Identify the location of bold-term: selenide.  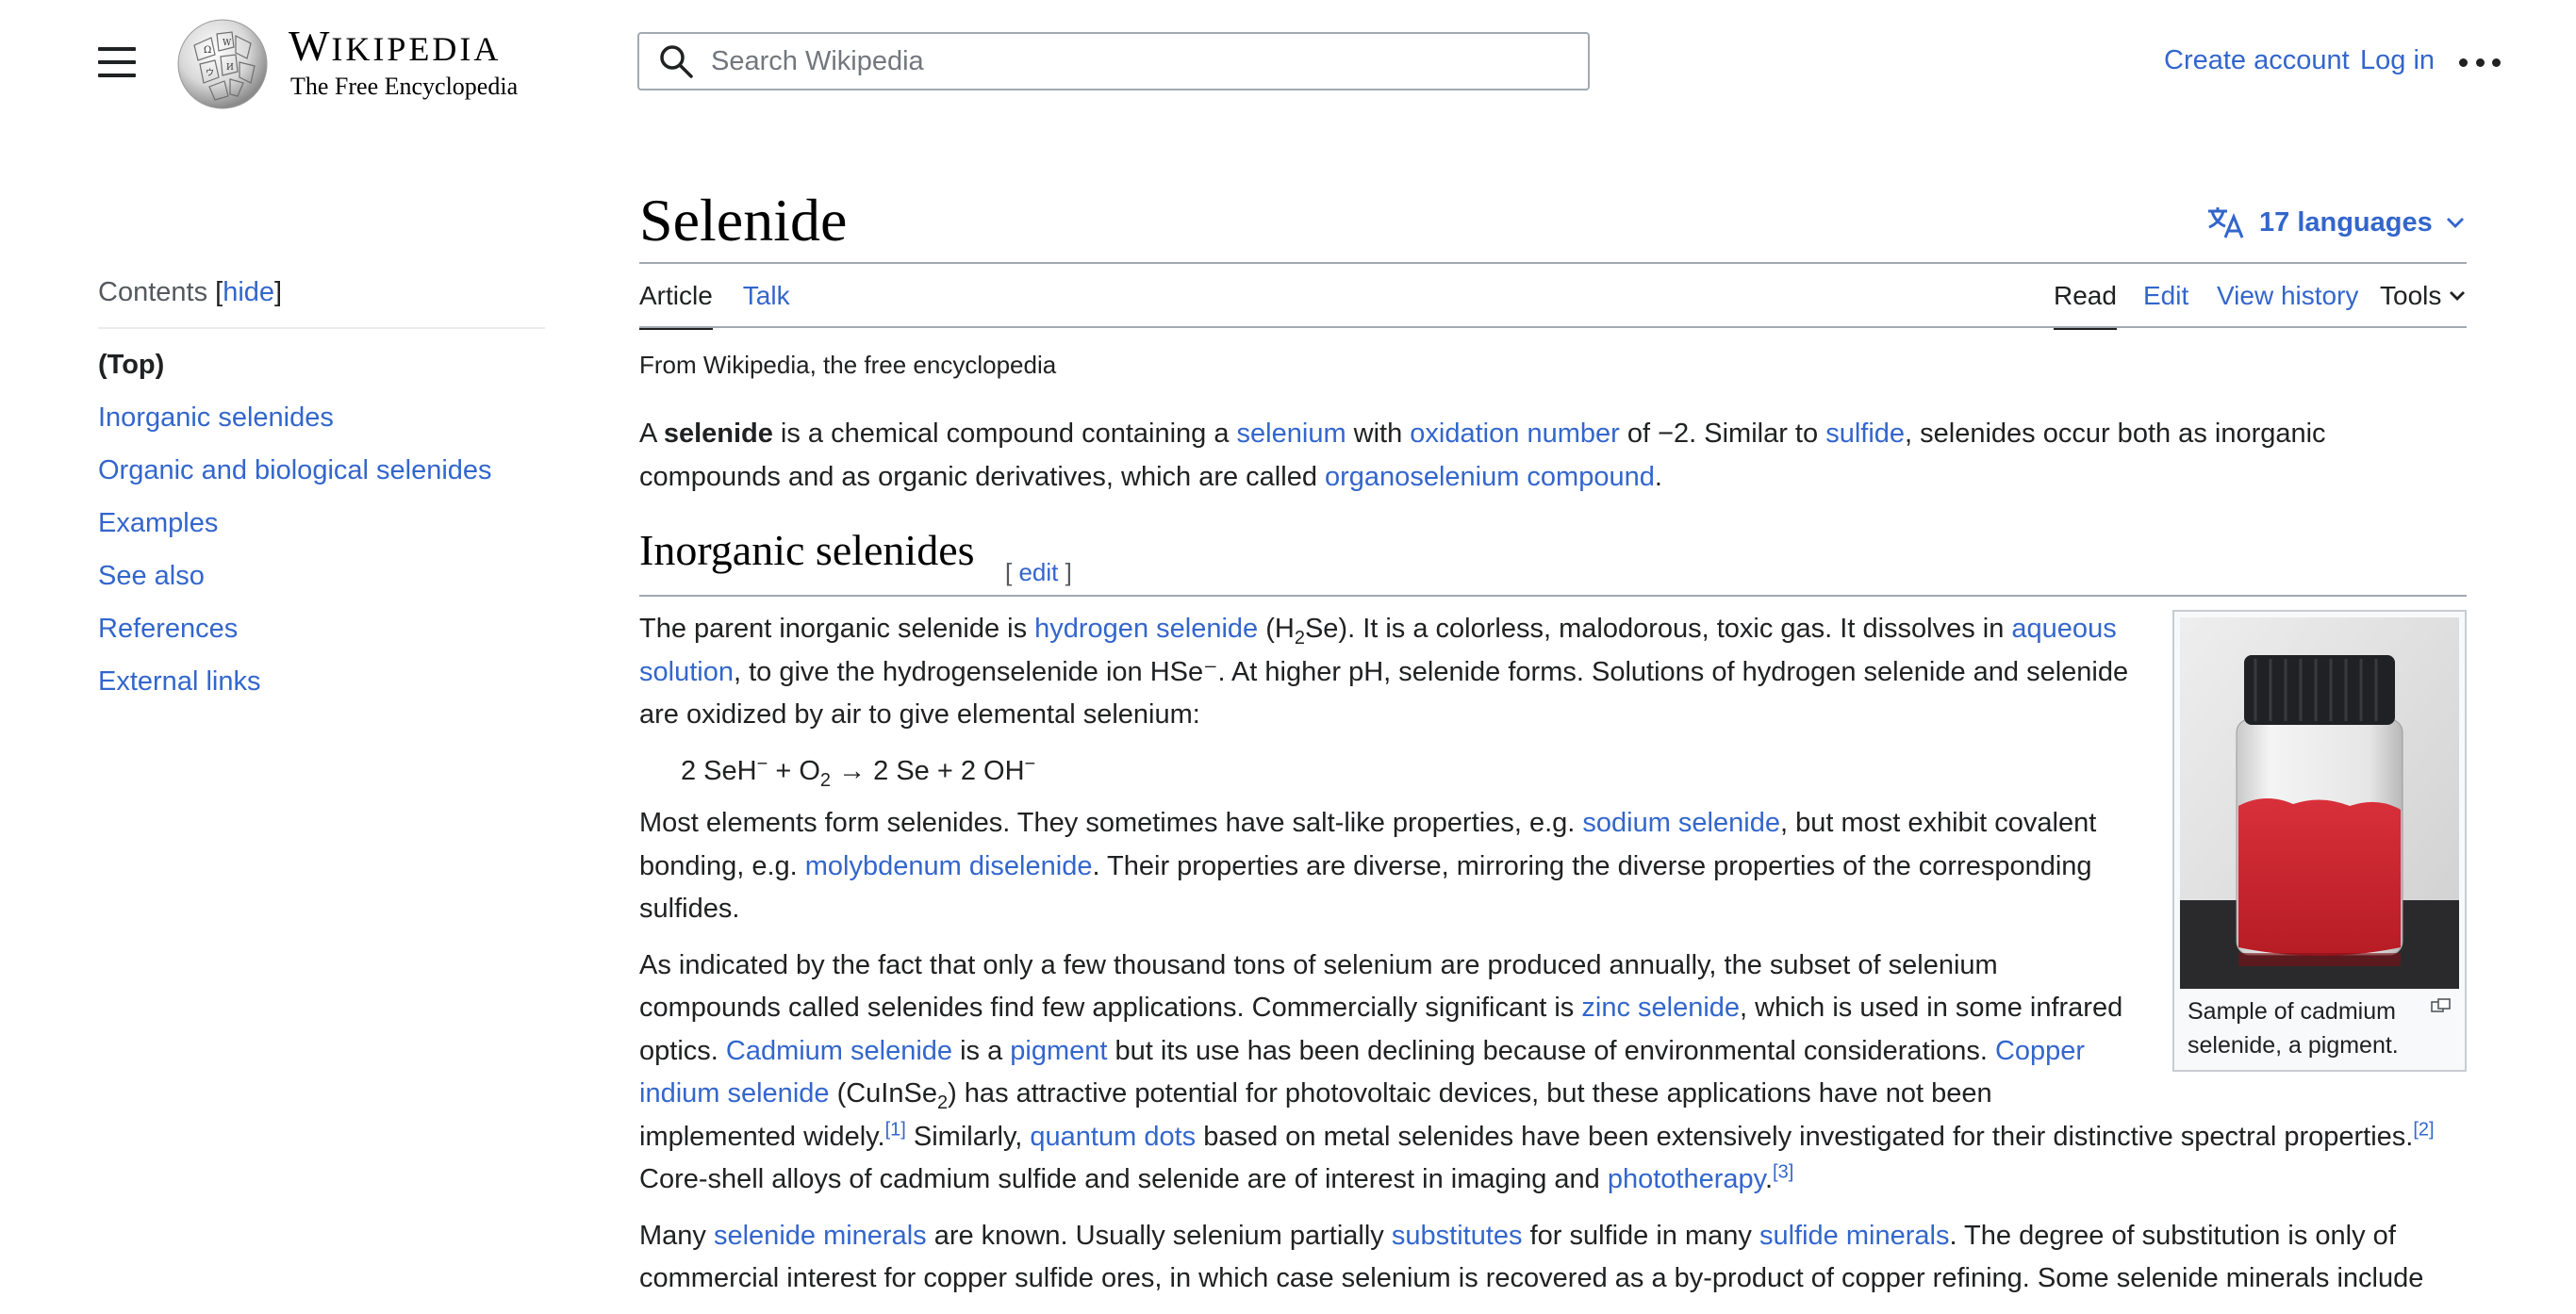
(718, 434).